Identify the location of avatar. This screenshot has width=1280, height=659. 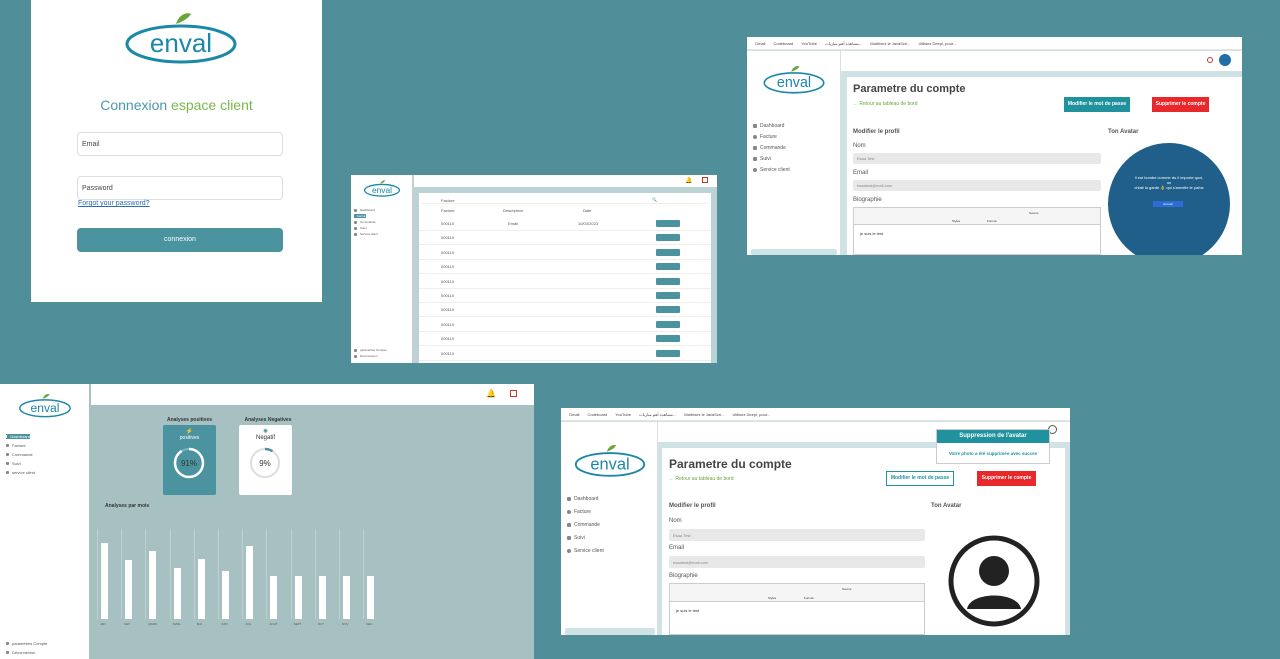
(1225, 60).